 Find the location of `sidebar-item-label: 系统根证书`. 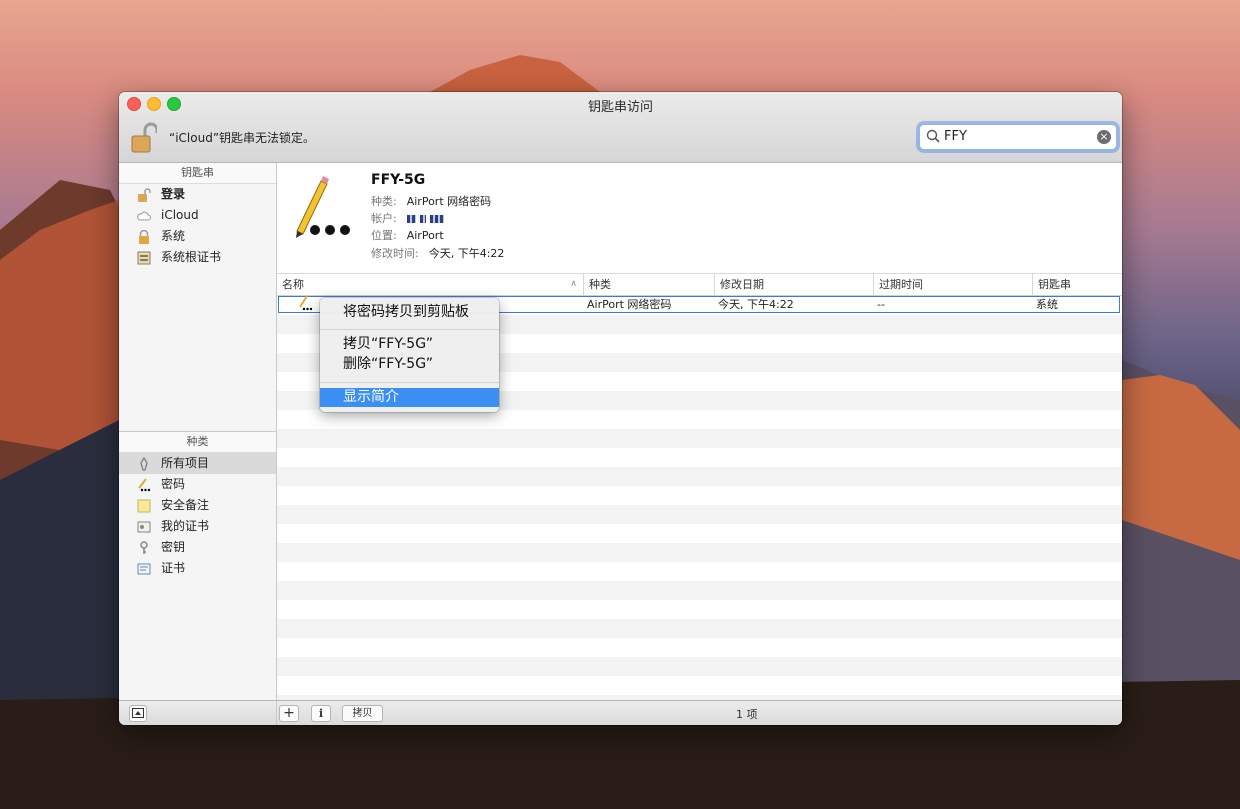

sidebar-item-label: 系统根证书 is located at coordinates (191, 257).